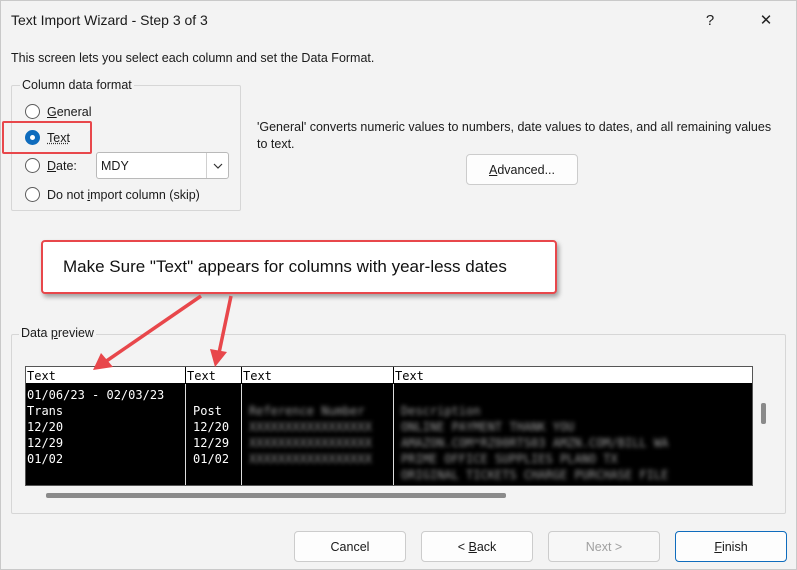  I want to click on window-title: Text Import Wizard - Step 3 of 3, so click(109, 20).